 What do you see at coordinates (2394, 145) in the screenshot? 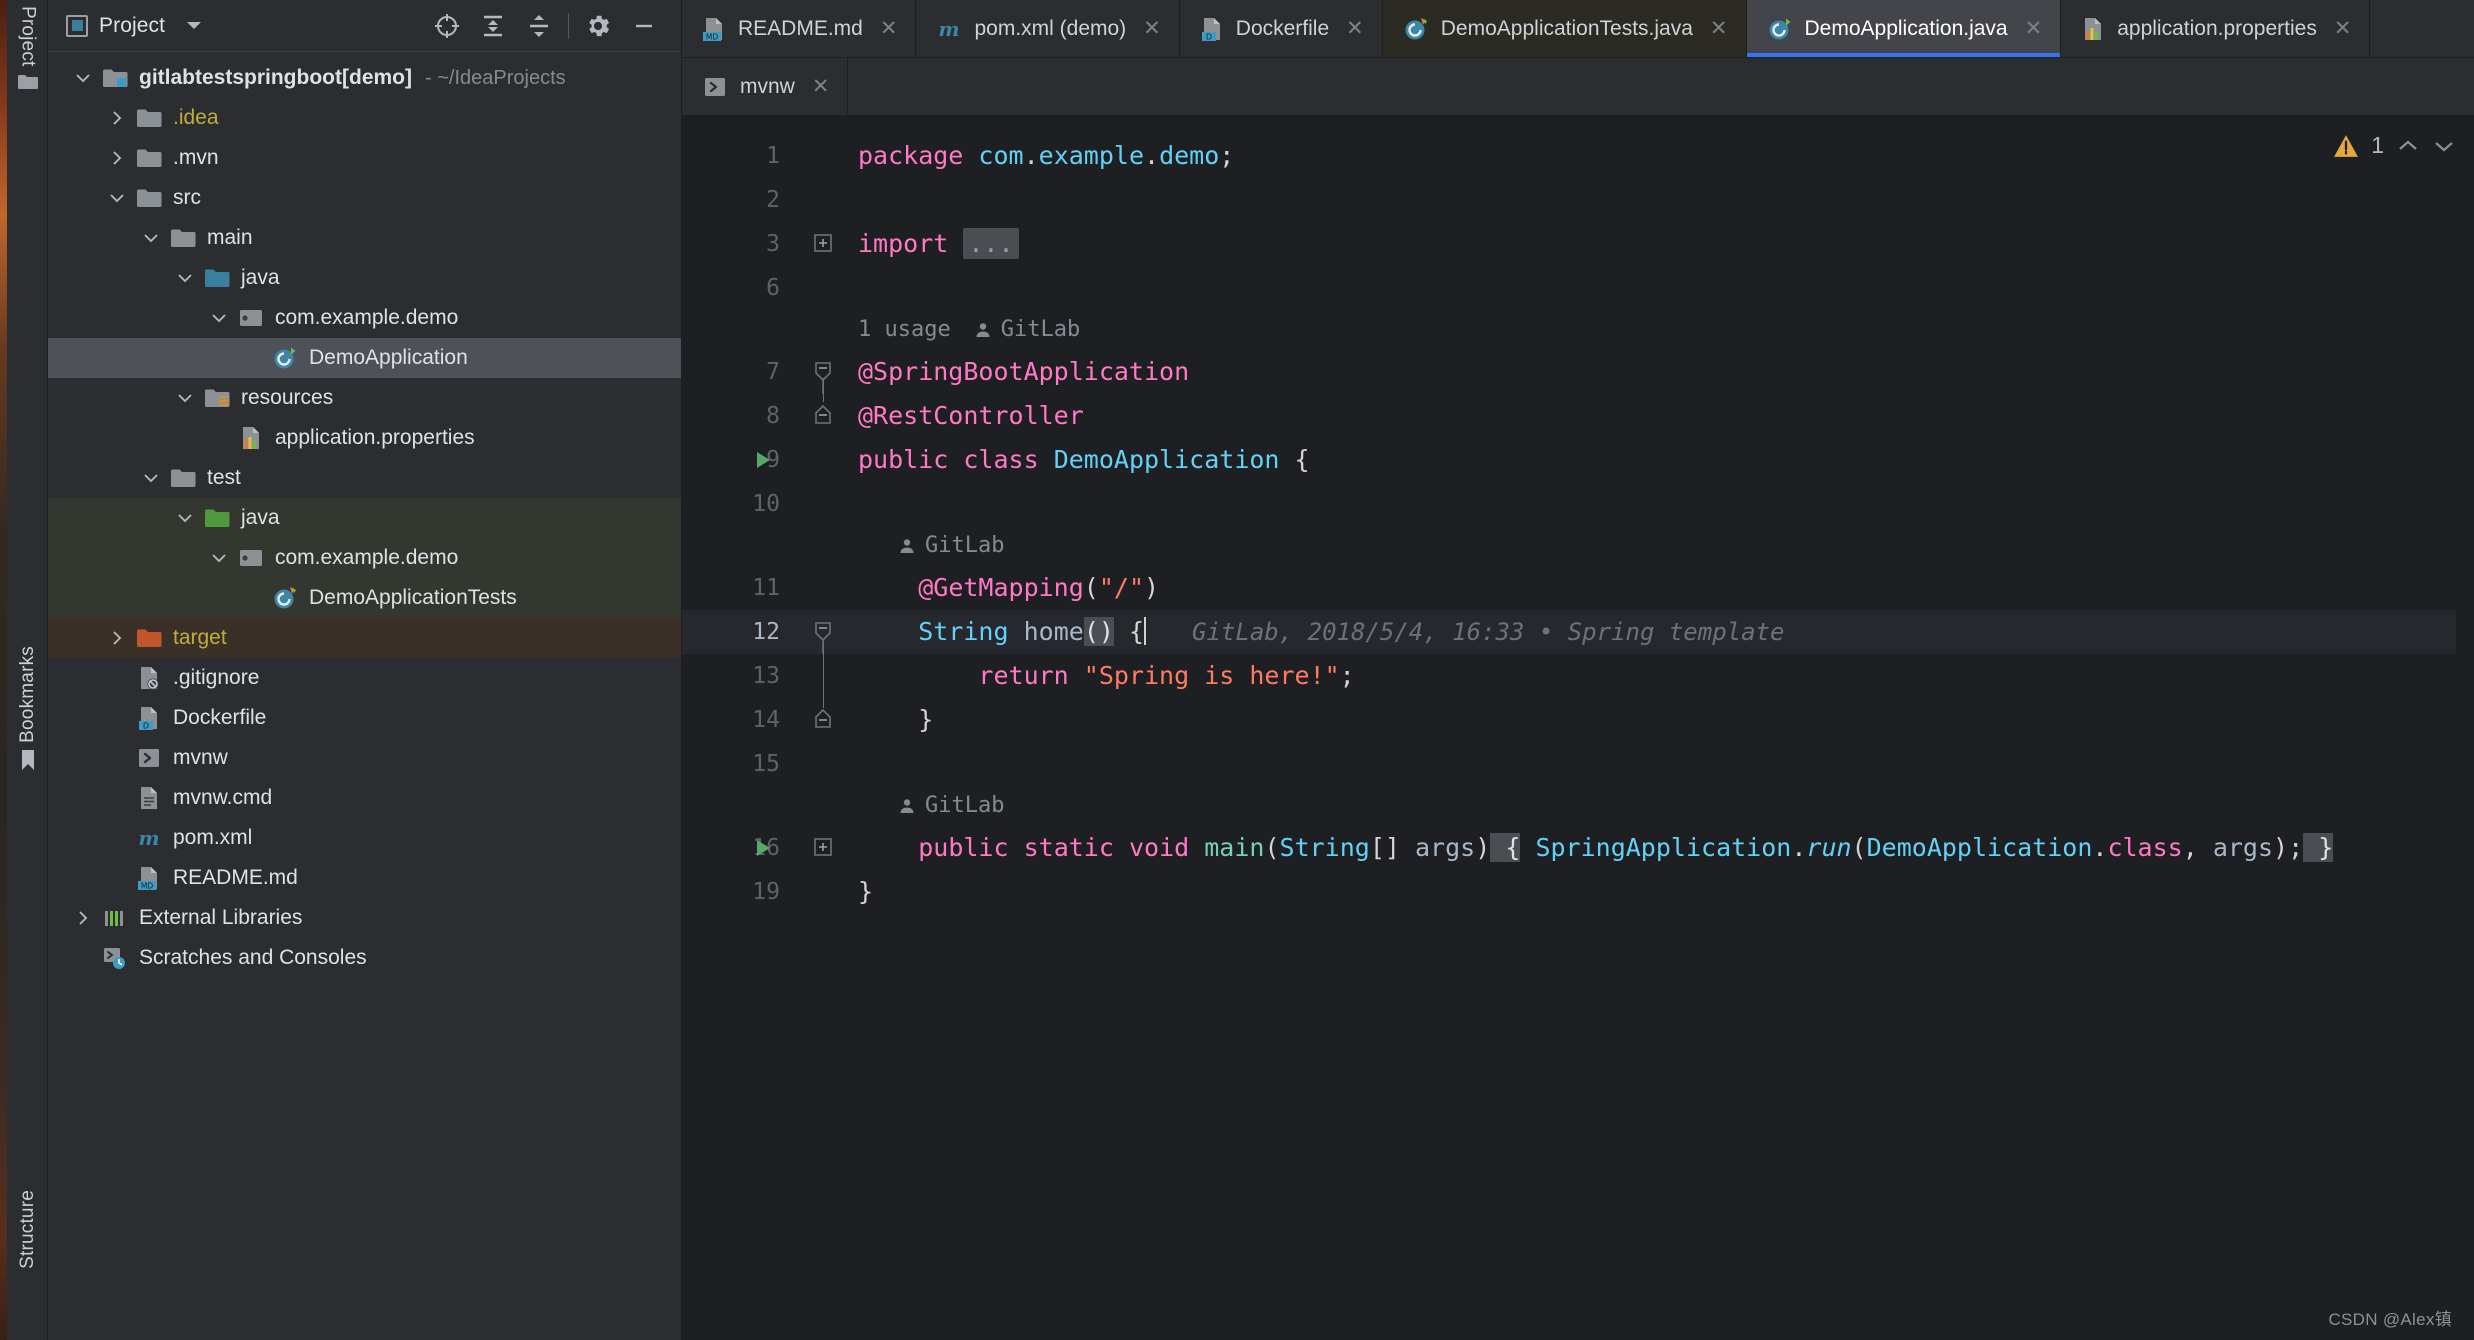
I see `inspection-widget: 1` at bounding box center [2394, 145].